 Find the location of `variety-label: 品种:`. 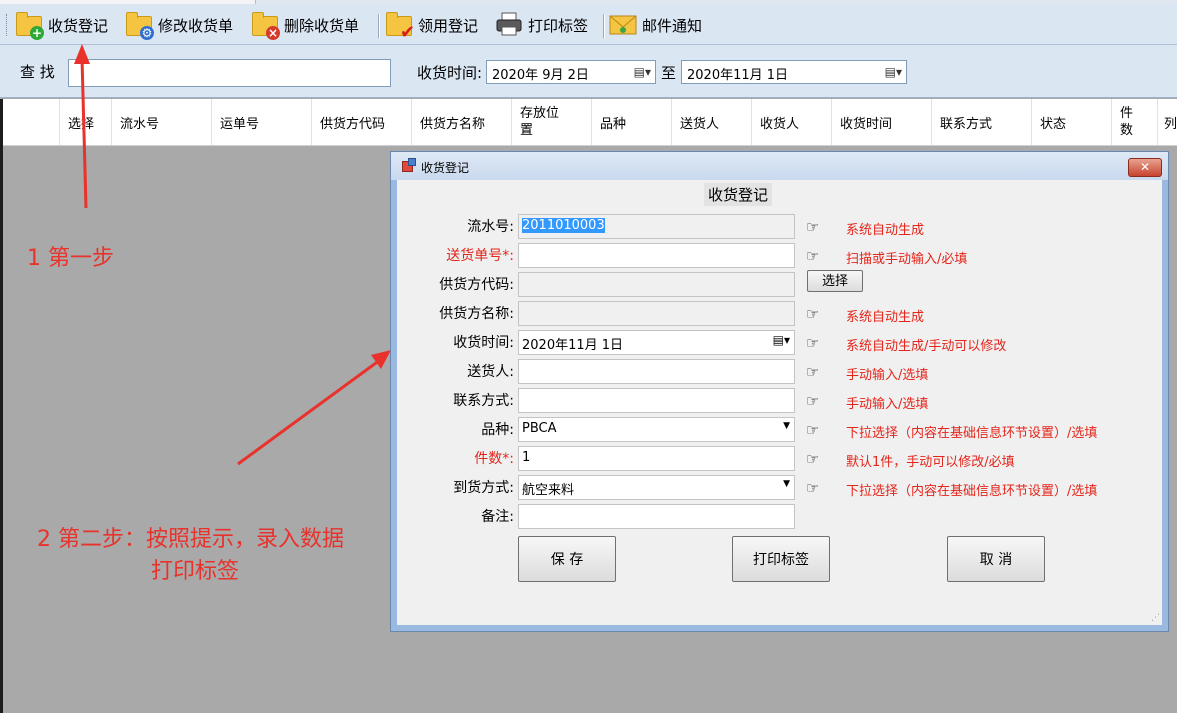

variety-label: 品种: is located at coordinates (497, 430).